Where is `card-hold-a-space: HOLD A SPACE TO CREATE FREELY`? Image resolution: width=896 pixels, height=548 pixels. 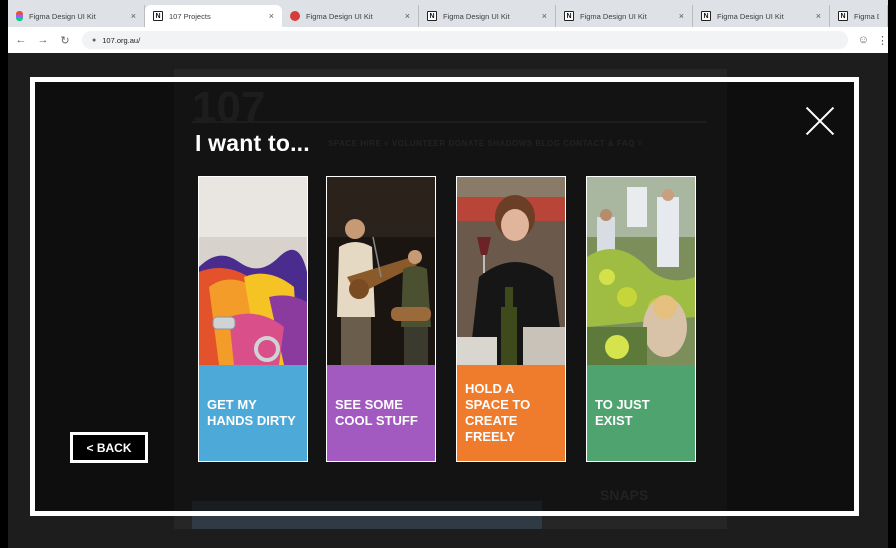 card-hold-a-space: HOLD A SPACE TO CREATE FREELY is located at coordinates (511, 319).